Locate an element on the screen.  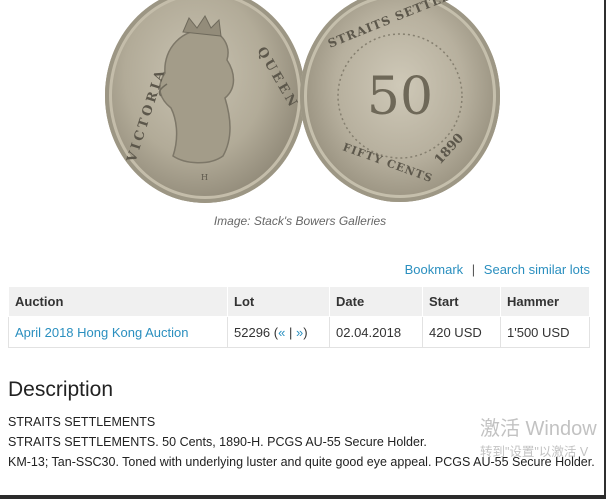
auction-cell: April 2018 Hong Kong Auction is located at coordinates (118, 332).